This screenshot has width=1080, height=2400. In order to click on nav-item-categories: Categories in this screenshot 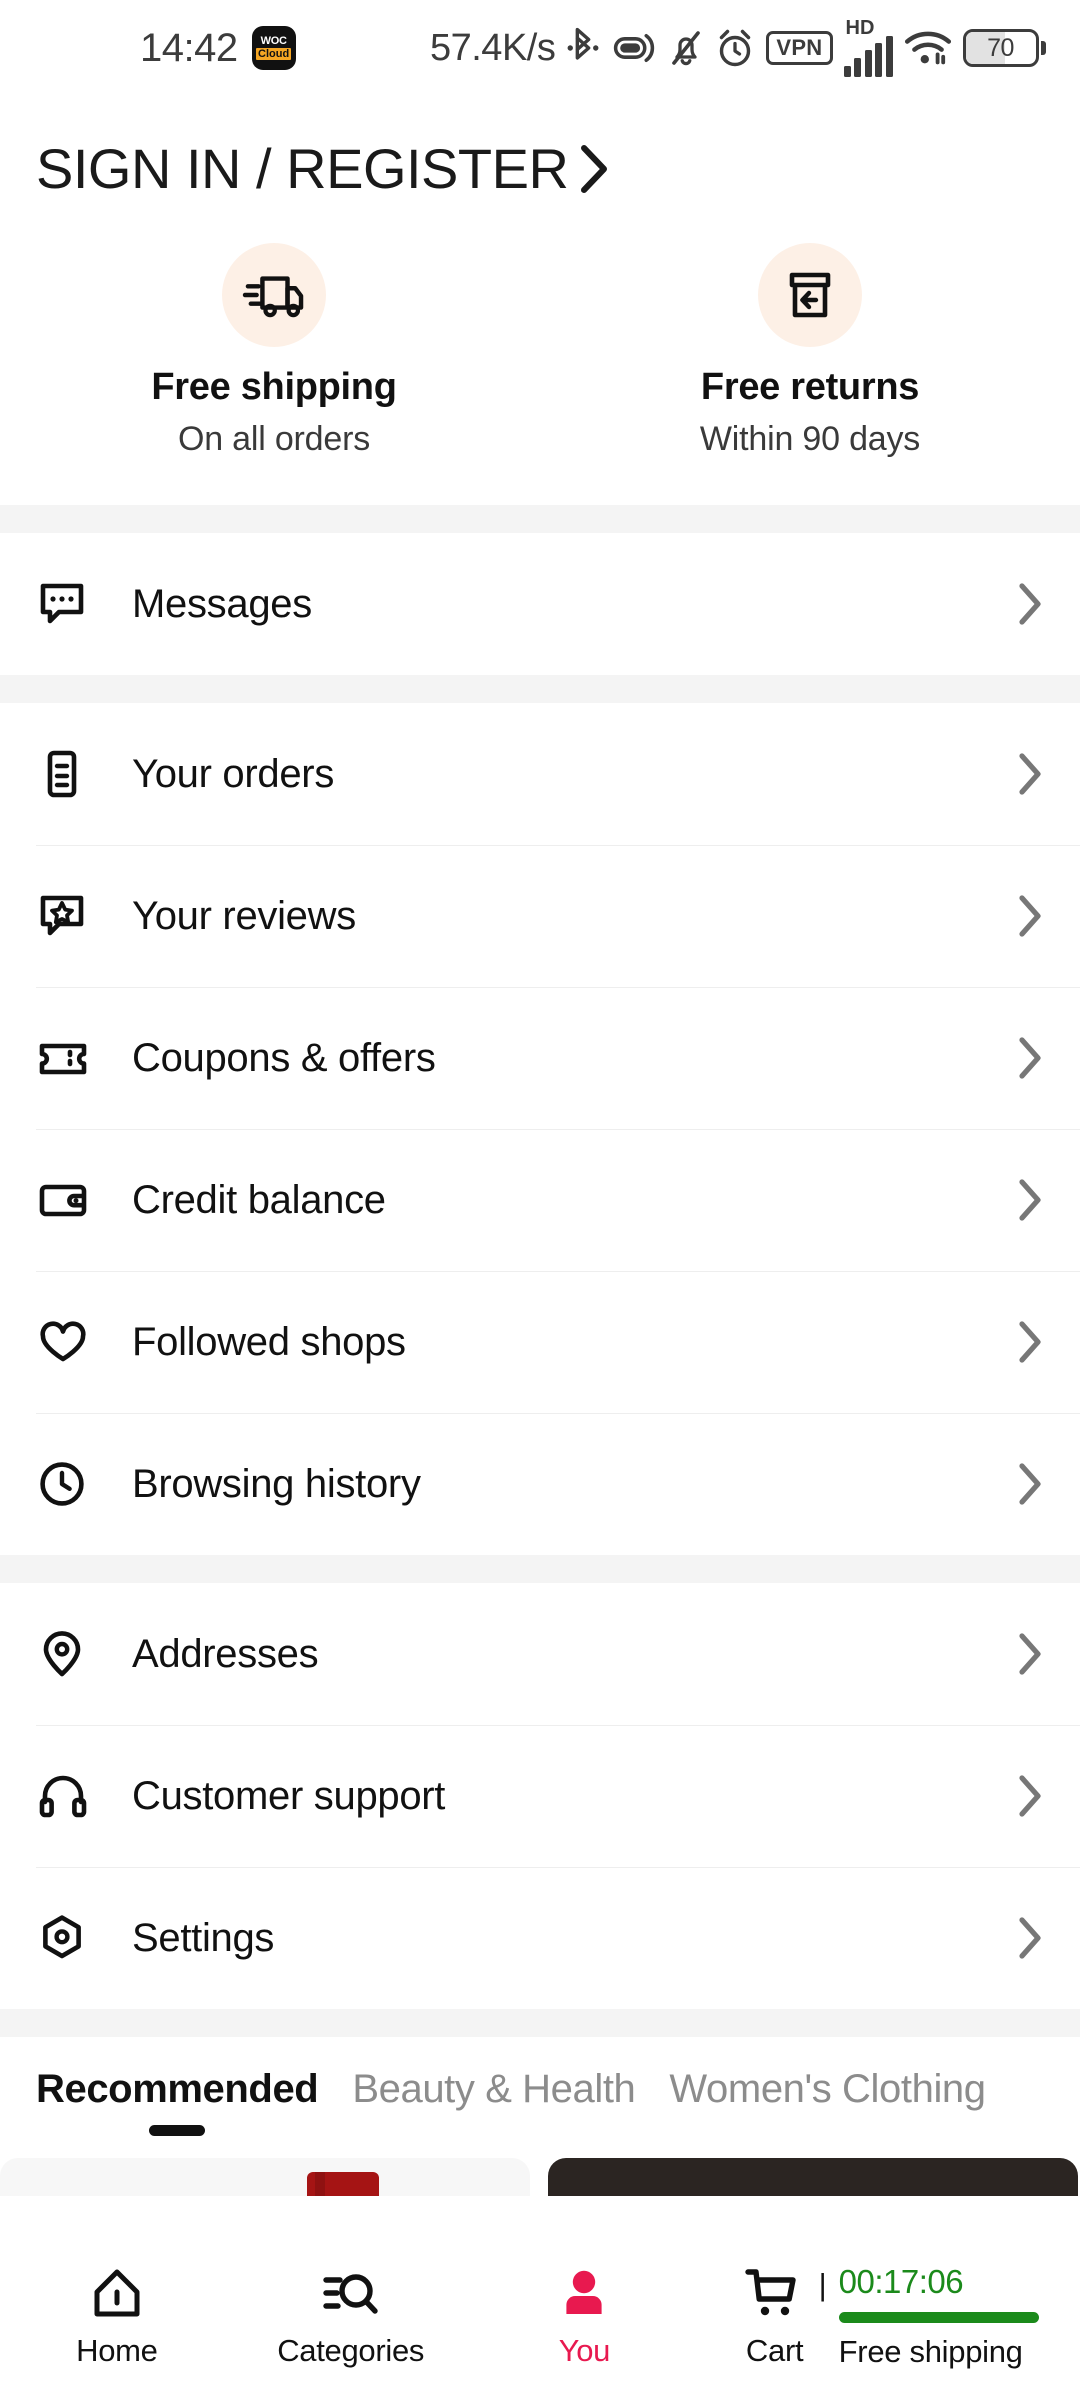, I will do `click(351, 2315)`.